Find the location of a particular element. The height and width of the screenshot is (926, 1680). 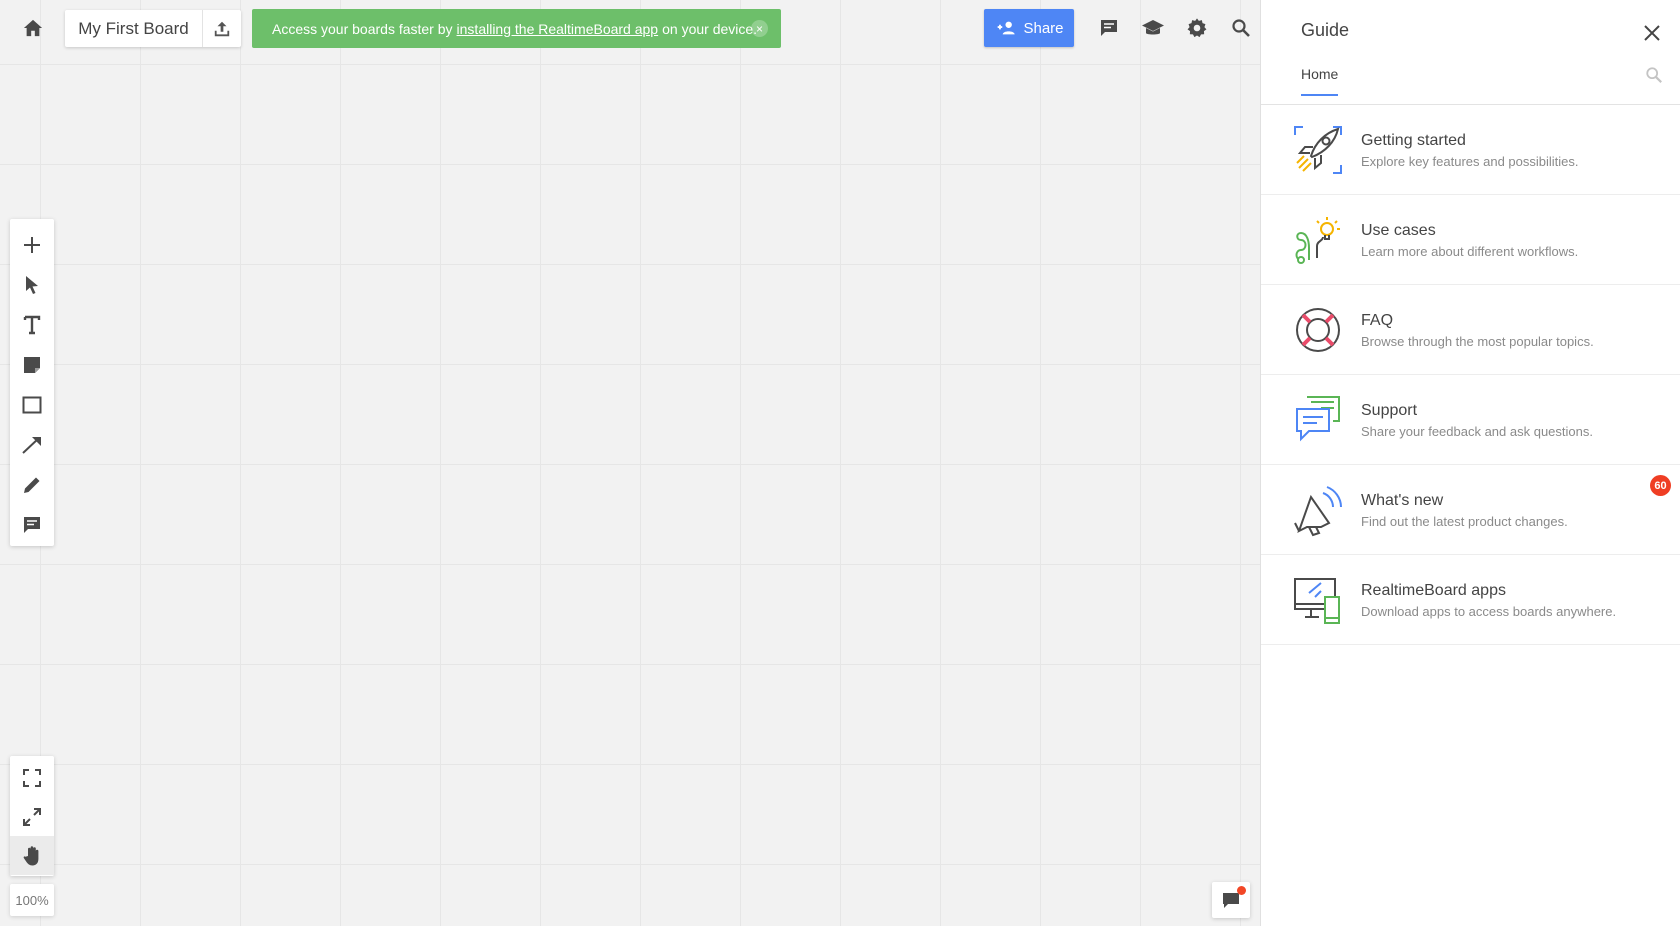

pen-tool is located at coordinates (32, 485).